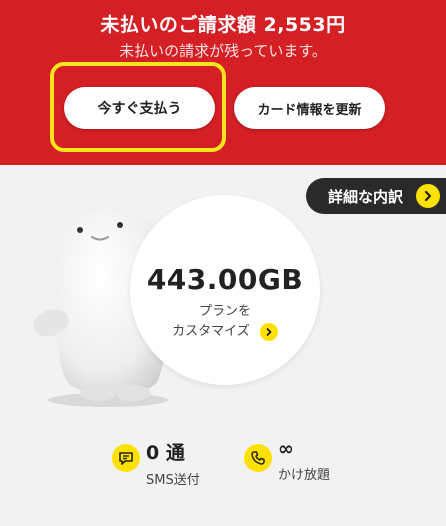 Image resolution: width=446 pixels, height=526 pixels. Describe the element at coordinates (286, 449) in the screenshot. I see `call-allowance: ∞` at that location.